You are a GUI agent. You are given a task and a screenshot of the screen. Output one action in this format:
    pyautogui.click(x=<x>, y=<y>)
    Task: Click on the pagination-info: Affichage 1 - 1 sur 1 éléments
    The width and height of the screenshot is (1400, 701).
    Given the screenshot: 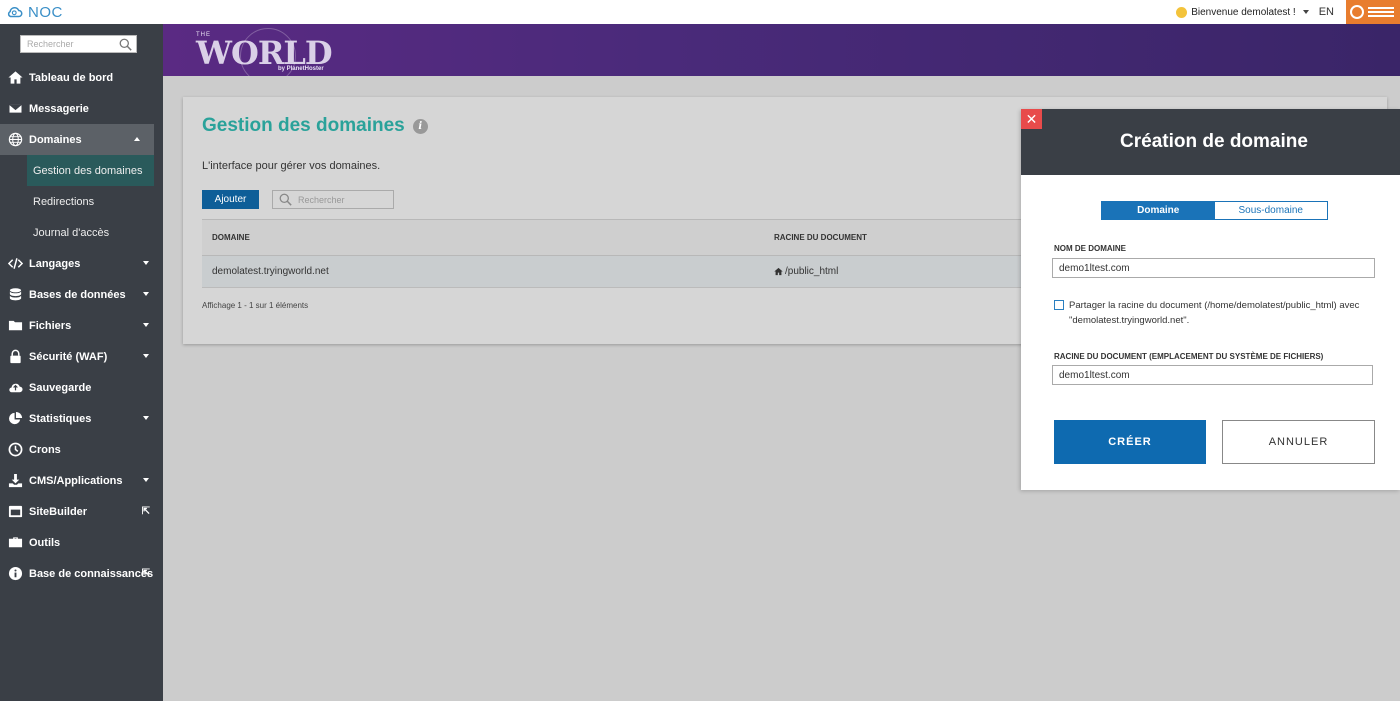 What is the action you would take?
    pyautogui.click(x=255, y=305)
    